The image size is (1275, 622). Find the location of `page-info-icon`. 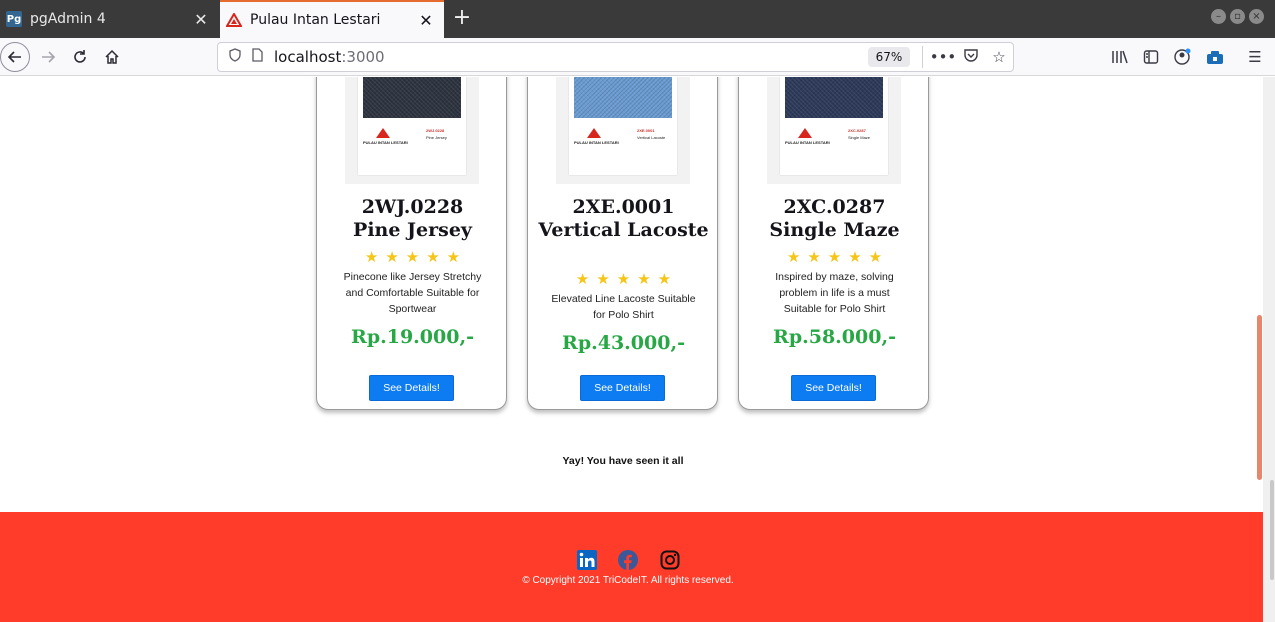

page-info-icon is located at coordinates (257, 57).